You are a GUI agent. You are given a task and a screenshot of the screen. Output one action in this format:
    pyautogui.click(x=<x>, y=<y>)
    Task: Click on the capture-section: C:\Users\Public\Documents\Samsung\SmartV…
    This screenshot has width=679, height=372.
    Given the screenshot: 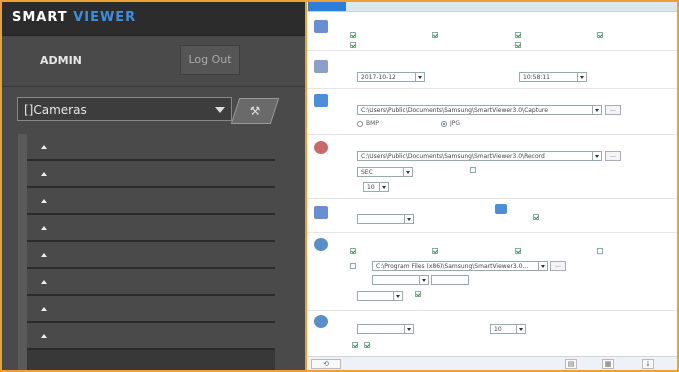 What is the action you would take?
    pyautogui.click(x=492, y=111)
    